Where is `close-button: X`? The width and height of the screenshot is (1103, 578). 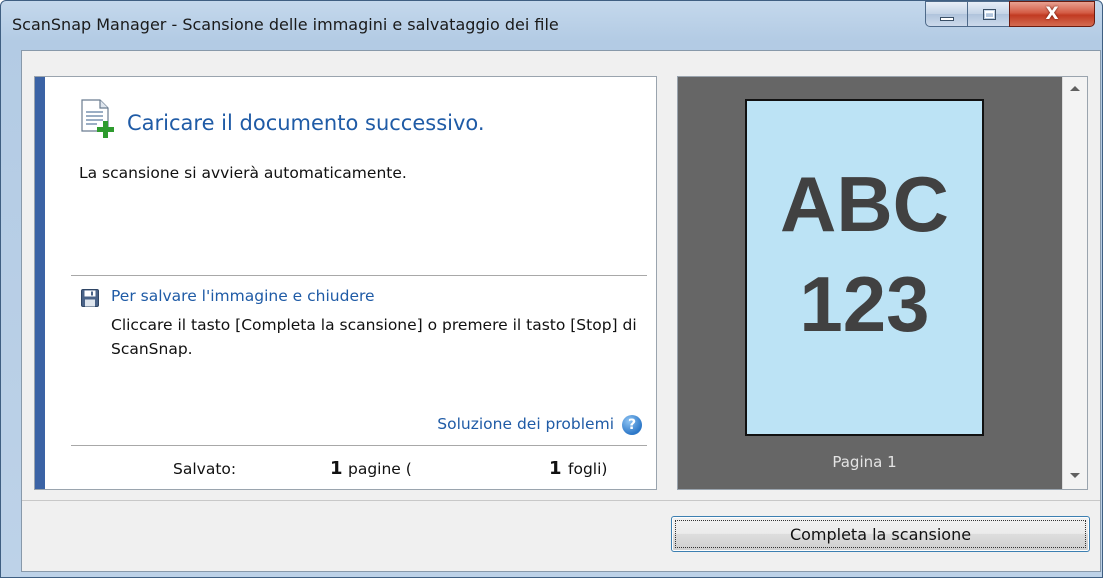 close-button: X is located at coordinates (1052, 14).